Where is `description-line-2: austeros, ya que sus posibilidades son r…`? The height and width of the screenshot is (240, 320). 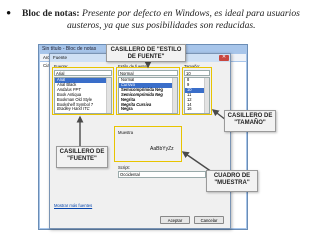
description-line-2: austeros, ya que sus posibilidades son r… is located at coordinates (161, 25).